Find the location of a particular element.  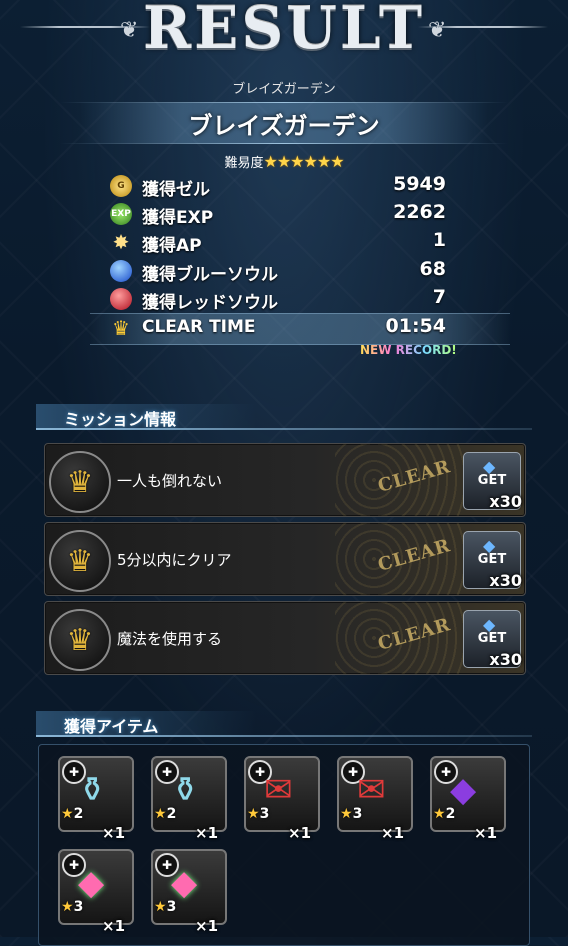

mission-text: 魔法を使用する is located at coordinates (170, 639).